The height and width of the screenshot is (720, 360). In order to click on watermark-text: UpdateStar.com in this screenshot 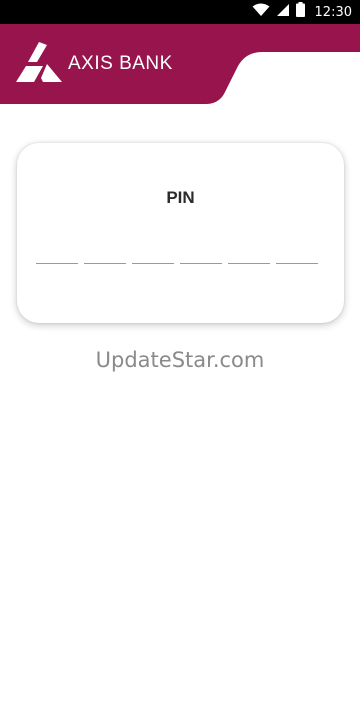, I will do `click(180, 360)`.